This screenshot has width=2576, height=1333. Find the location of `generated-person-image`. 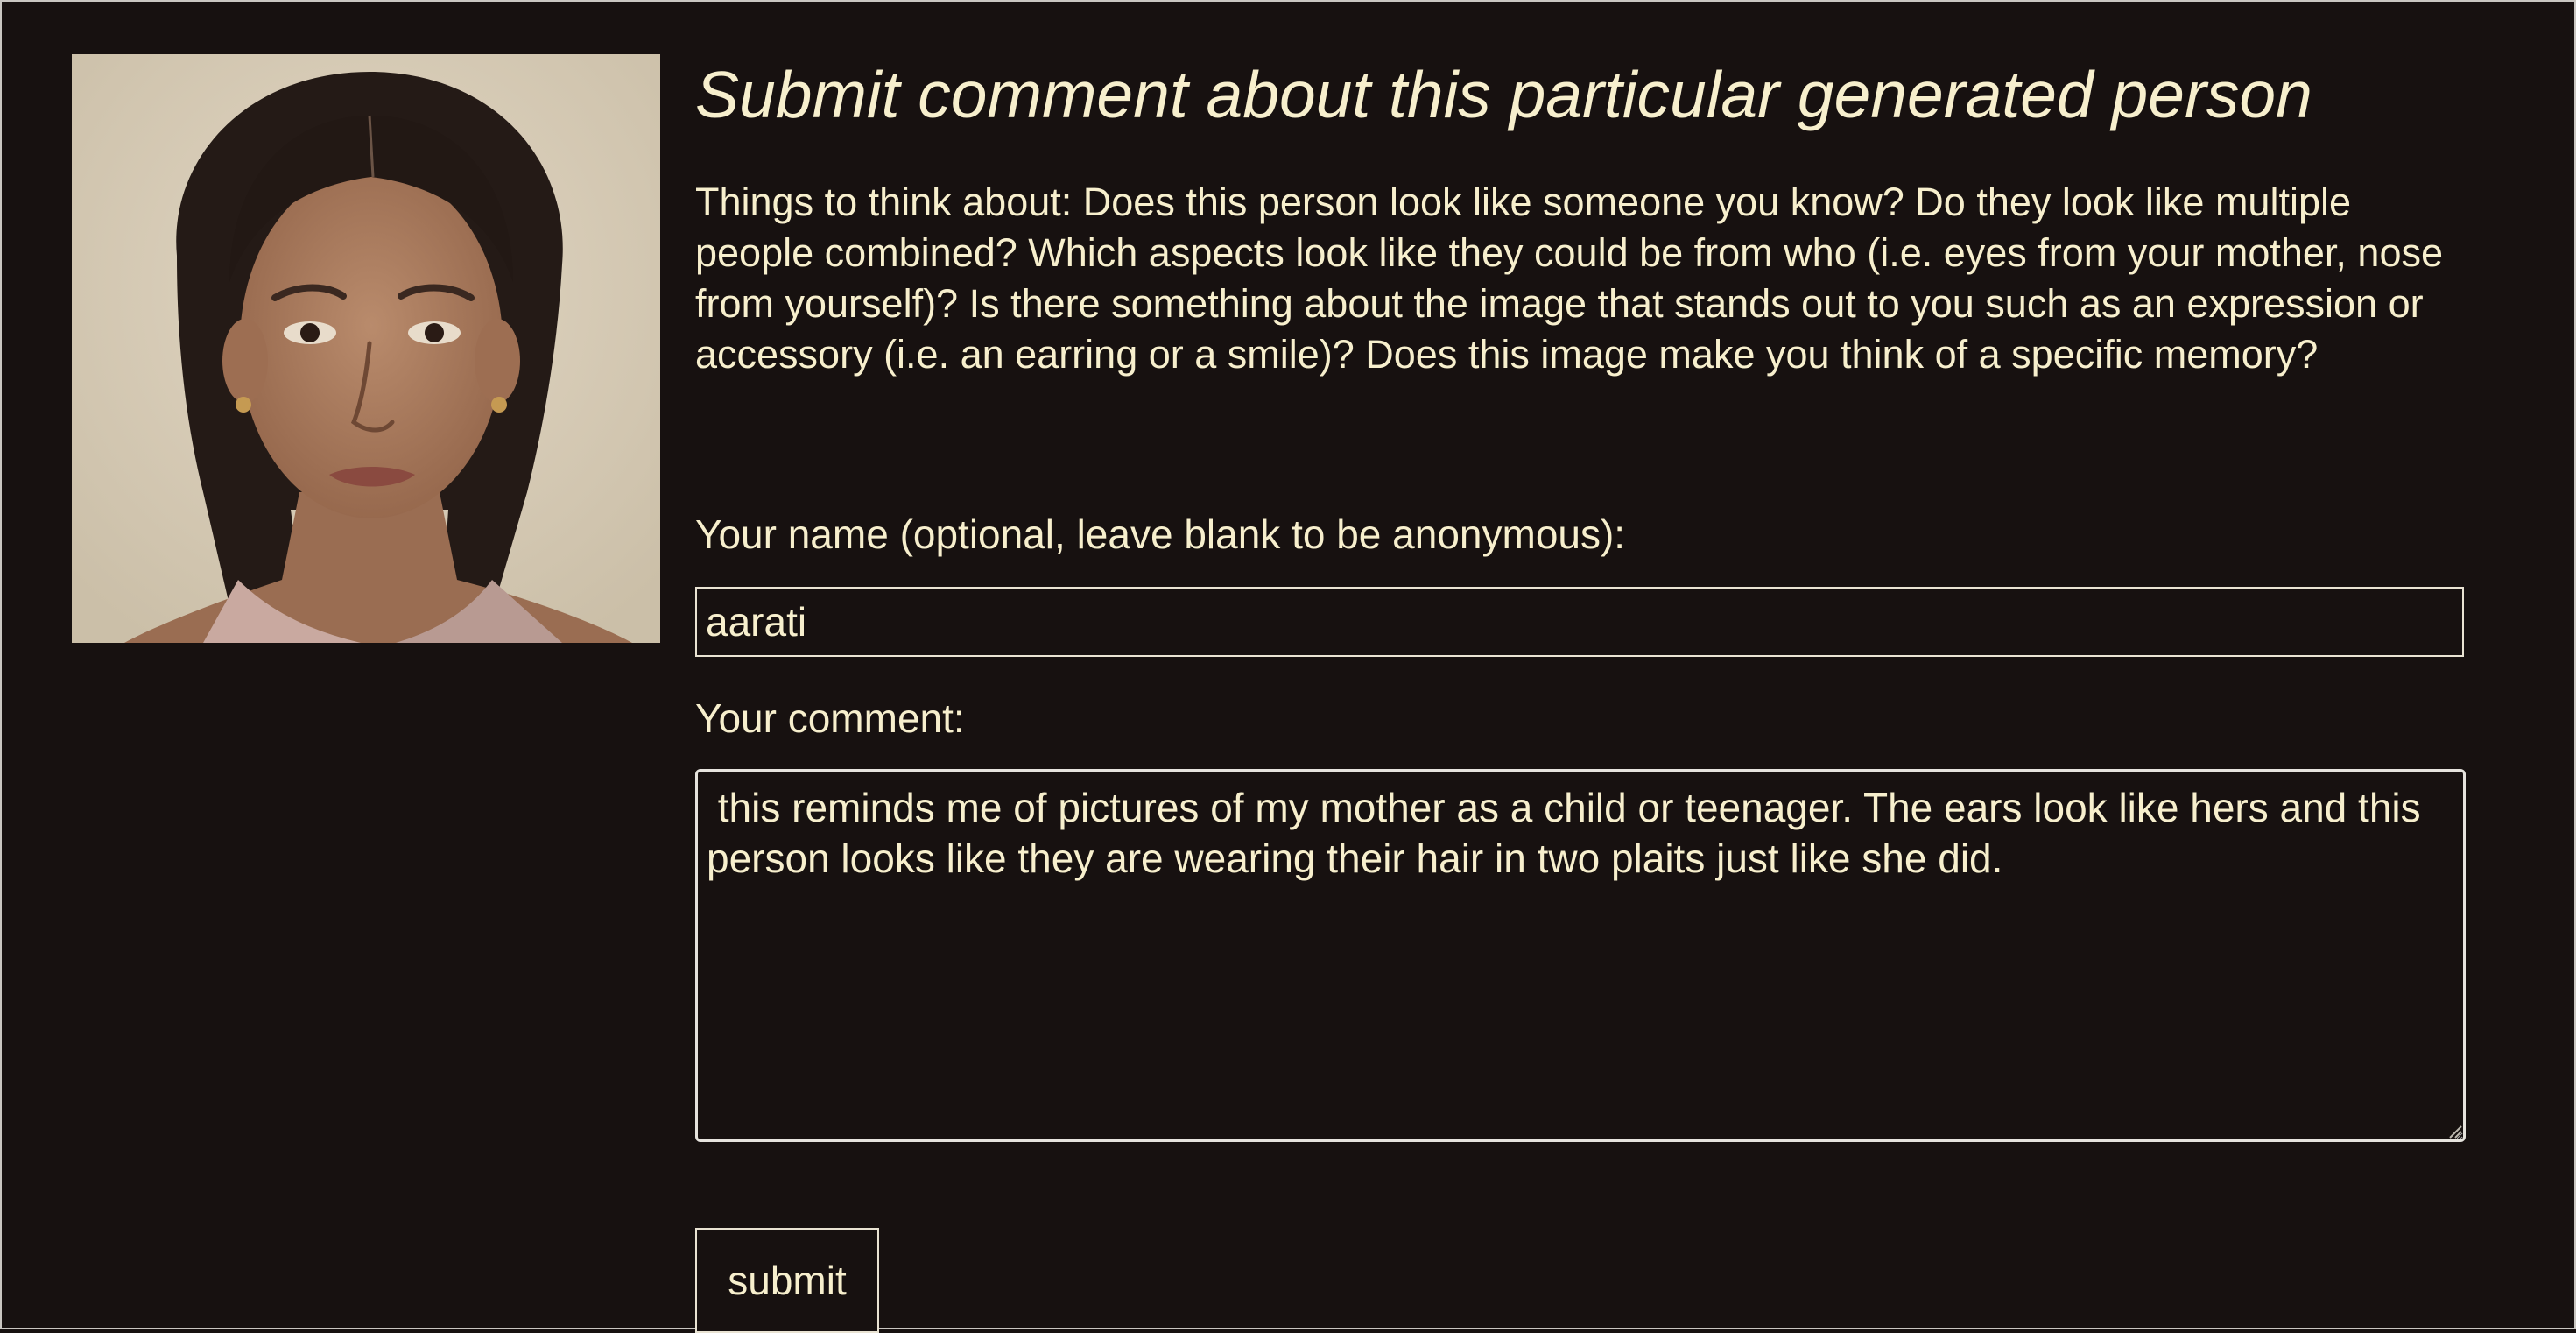

generated-person-image is located at coordinates (366, 348).